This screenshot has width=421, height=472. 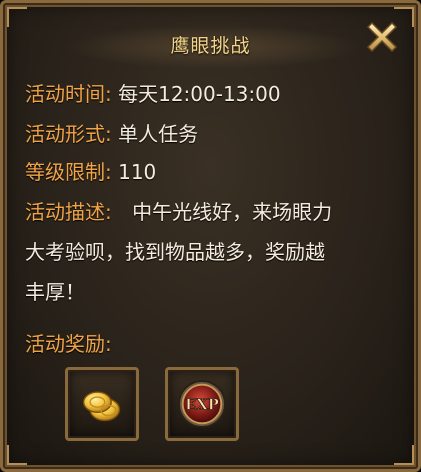 I want to click on panel-title: 鹰眼挑战, so click(x=210, y=46).